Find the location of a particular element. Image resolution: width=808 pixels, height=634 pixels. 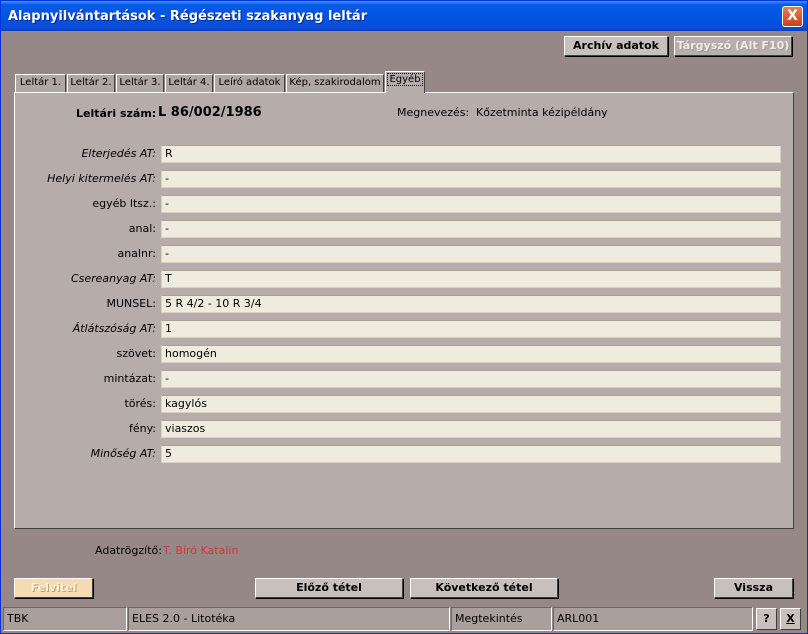

field-input: R is located at coordinates (471, 154).